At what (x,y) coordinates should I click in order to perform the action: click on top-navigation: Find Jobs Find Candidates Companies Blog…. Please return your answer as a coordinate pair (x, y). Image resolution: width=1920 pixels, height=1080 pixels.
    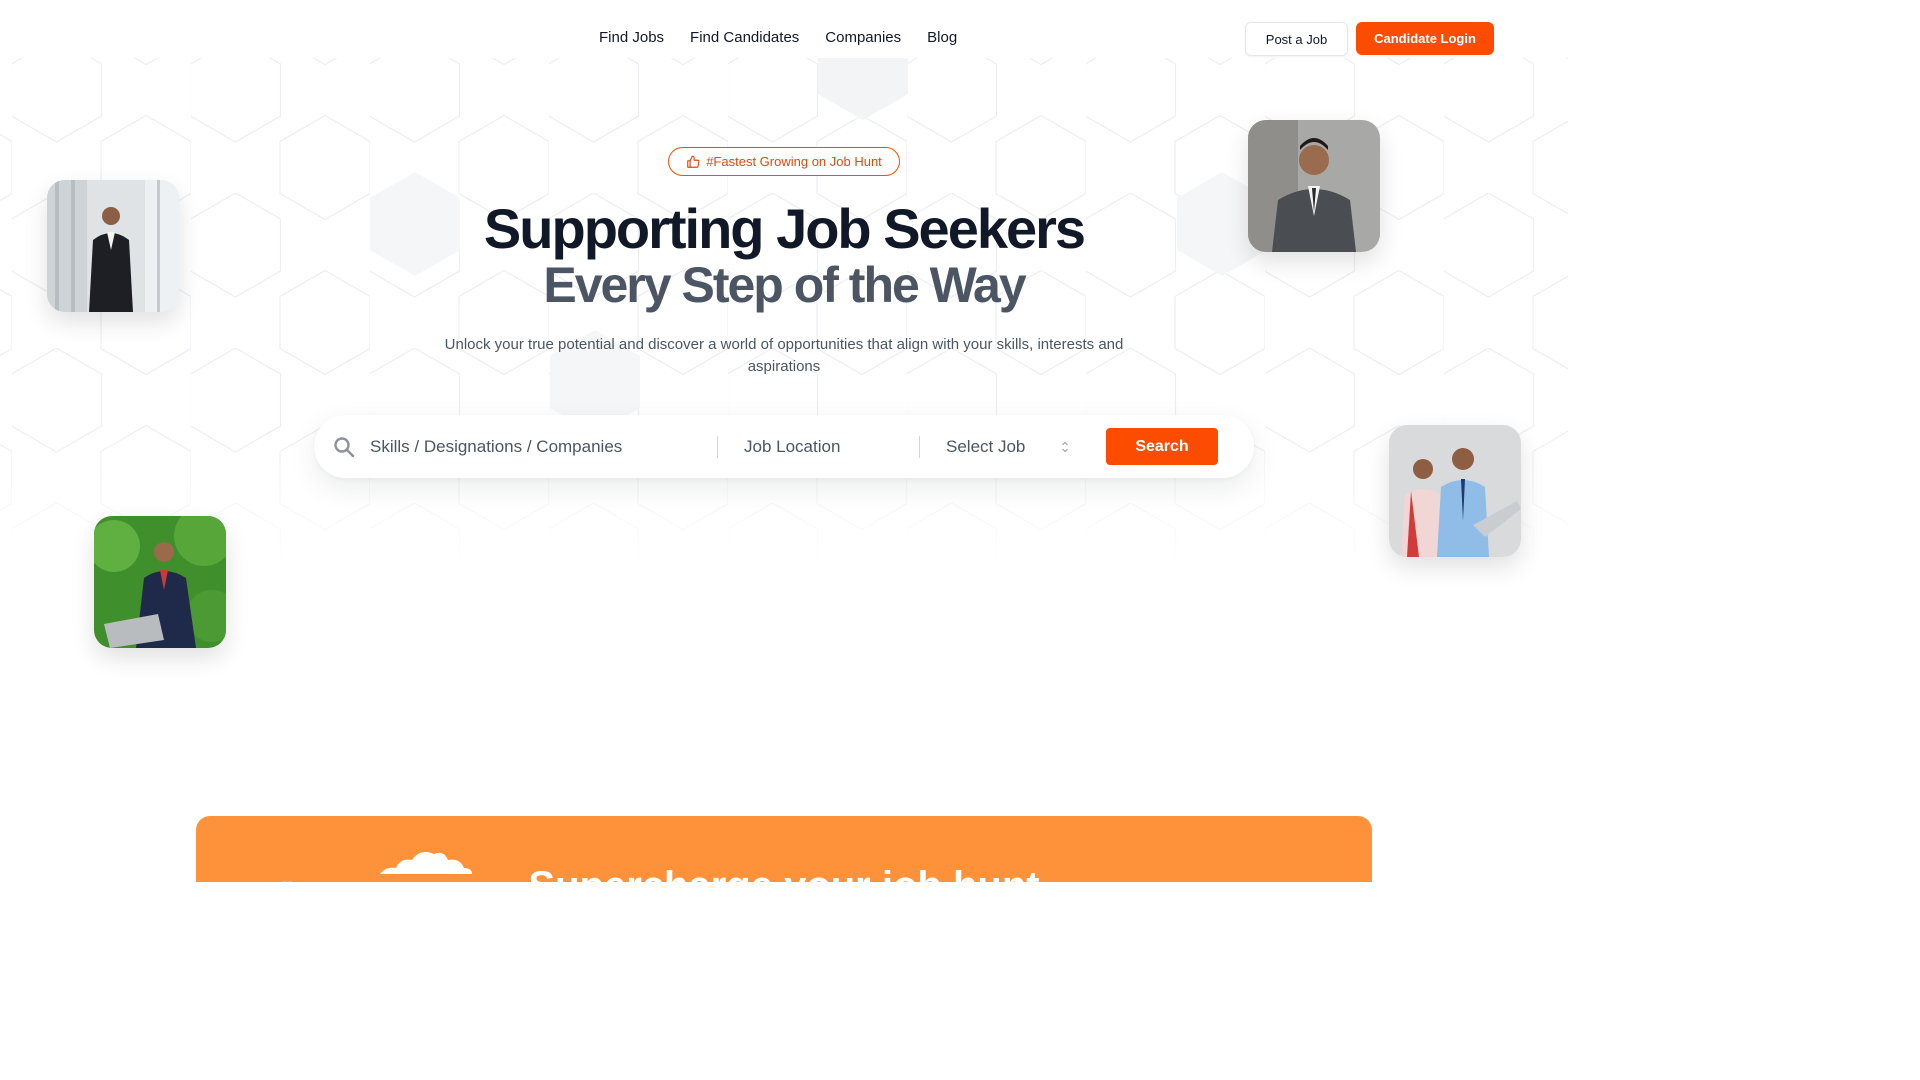
    Looking at the image, I should click on (784, 29).